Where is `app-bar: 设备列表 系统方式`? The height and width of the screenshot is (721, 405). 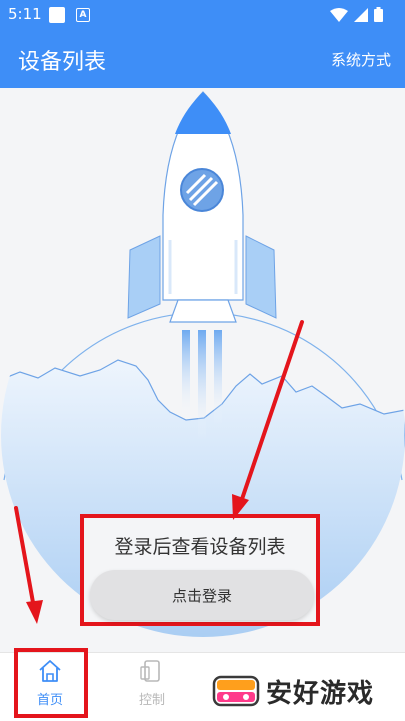 app-bar: 设备列表 系统方式 is located at coordinates (202, 59).